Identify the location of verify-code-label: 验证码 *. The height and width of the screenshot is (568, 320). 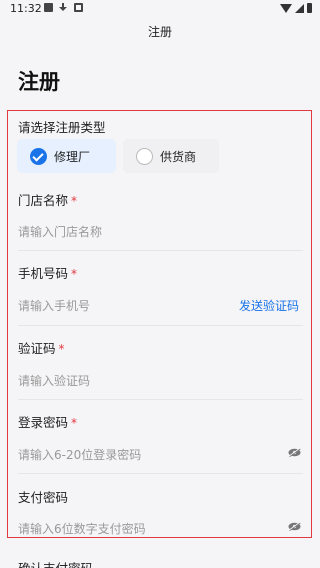
(41, 347).